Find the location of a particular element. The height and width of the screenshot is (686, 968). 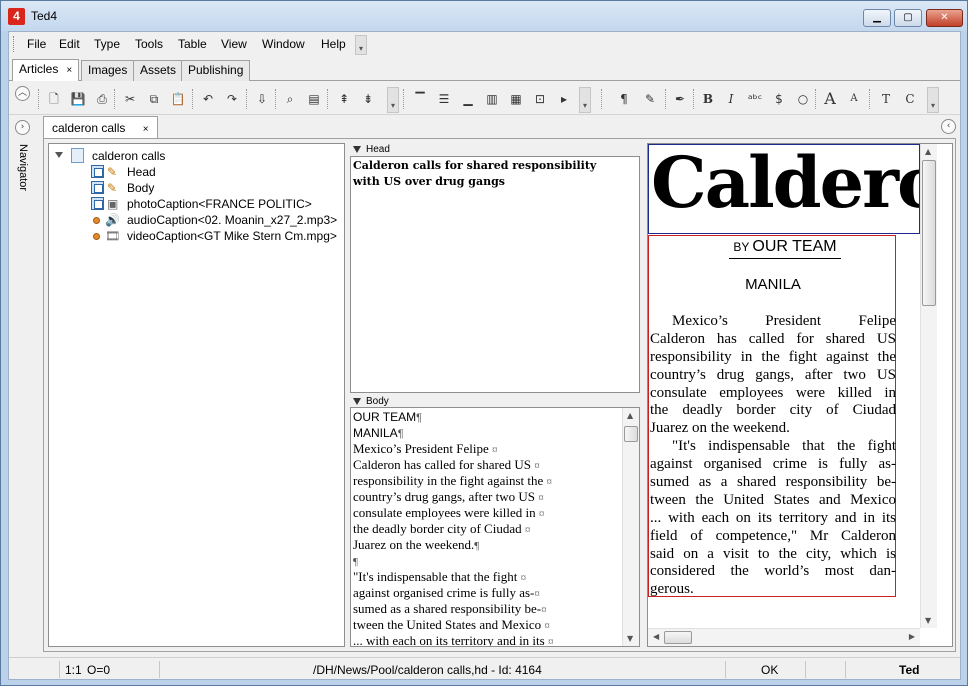

collapse-toolbar-icon: ︿ is located at coordinates (22, 93).